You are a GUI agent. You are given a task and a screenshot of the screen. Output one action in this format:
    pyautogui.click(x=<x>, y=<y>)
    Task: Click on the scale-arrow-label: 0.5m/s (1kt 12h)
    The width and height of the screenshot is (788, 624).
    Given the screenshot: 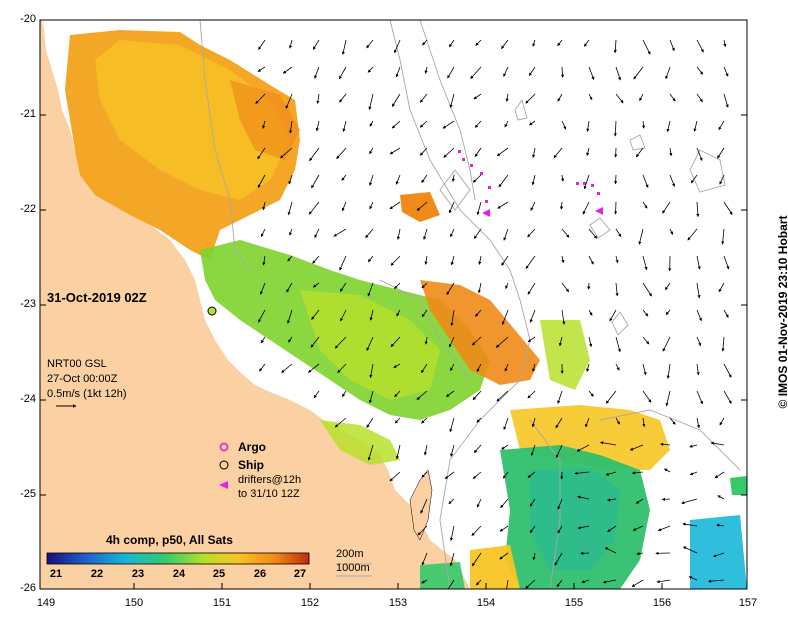 What is the action you would take?
    pyautogui.click(x=87, y=394)
    